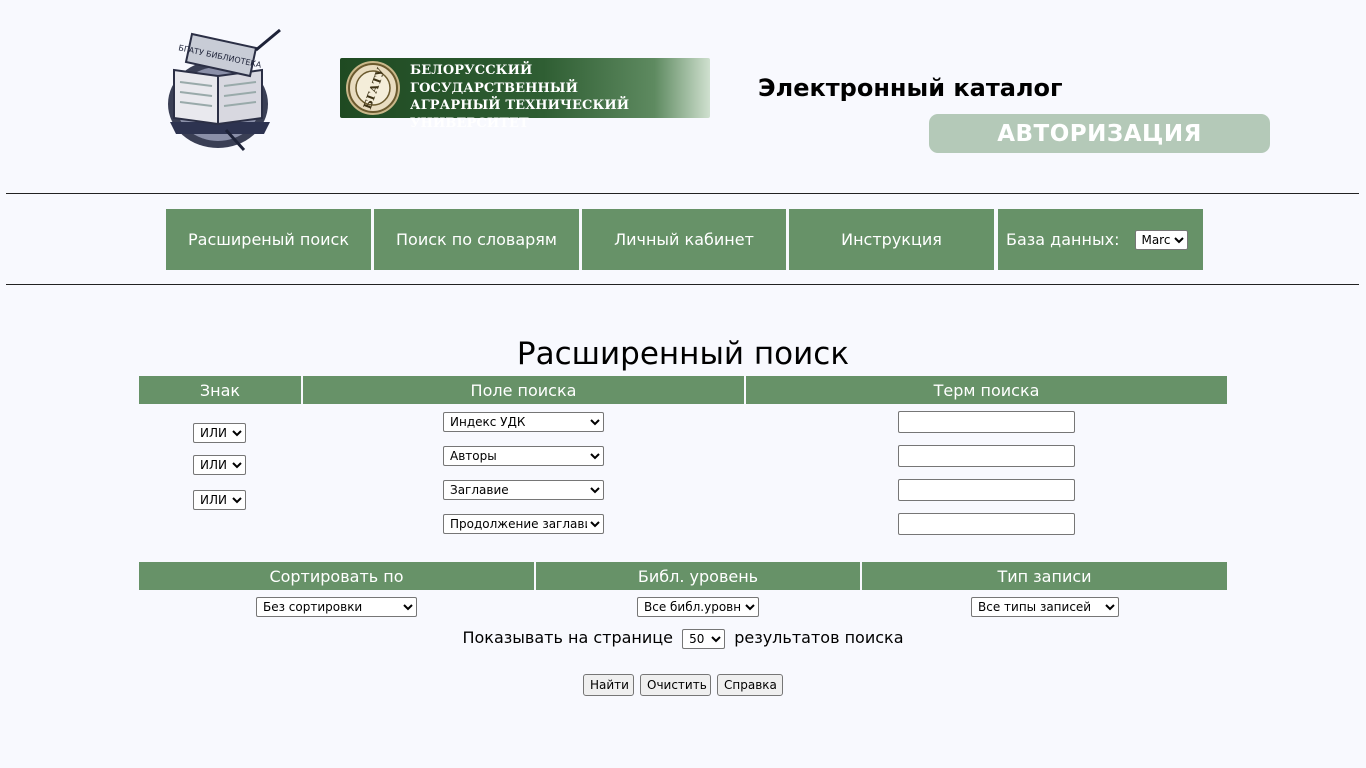  Describe the element at coordinates (373, 88) in the screenshot. I see `university-seal-icon: БГАТУ` at that location.